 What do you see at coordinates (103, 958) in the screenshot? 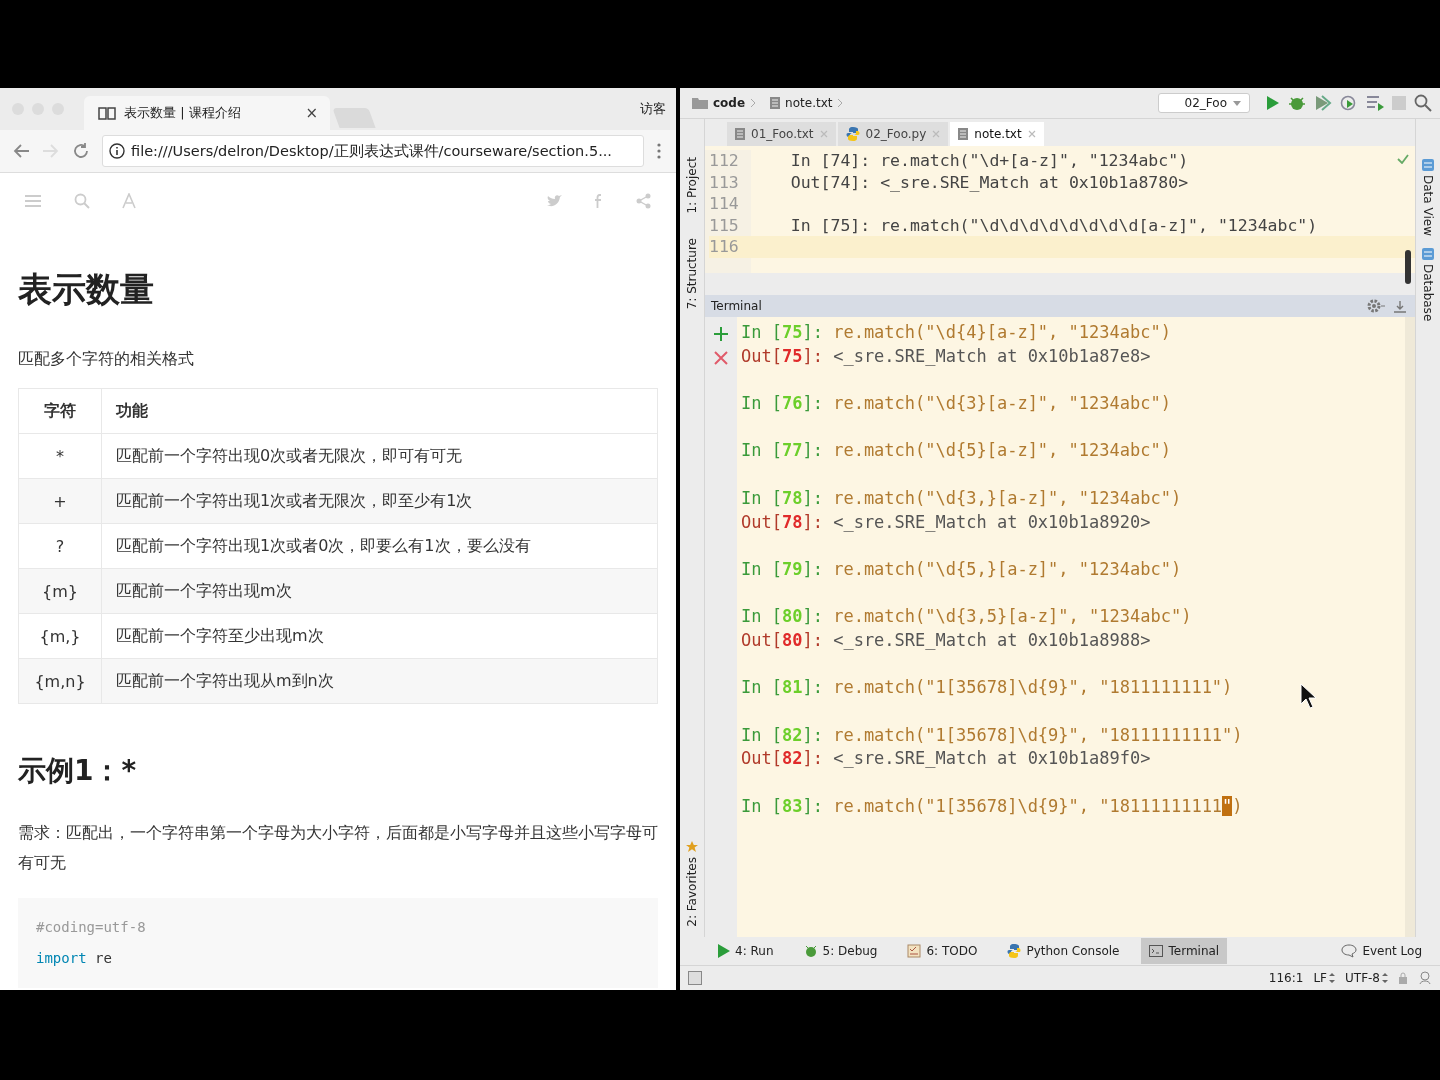
I see `code-text: re` at bounding box center [103, 958].